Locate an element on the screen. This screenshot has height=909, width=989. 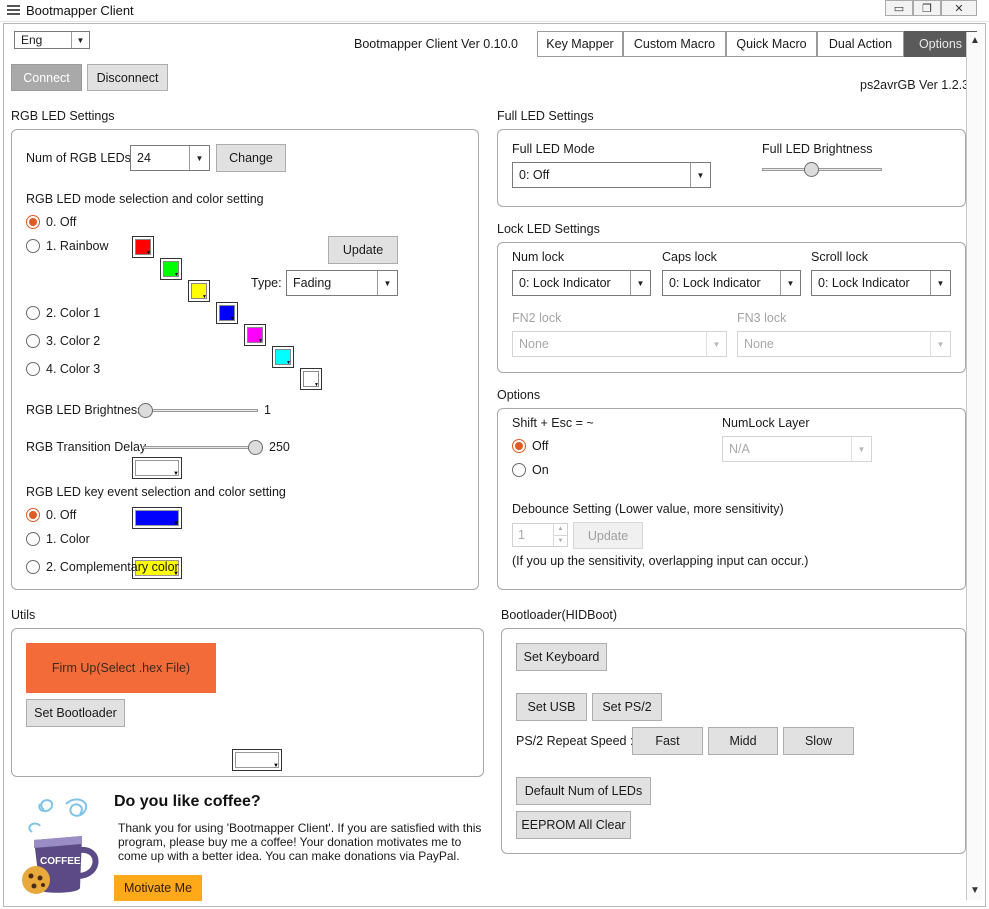
default-num-leds-button: Default Num of LEDs is located at coordinates (583, 791).